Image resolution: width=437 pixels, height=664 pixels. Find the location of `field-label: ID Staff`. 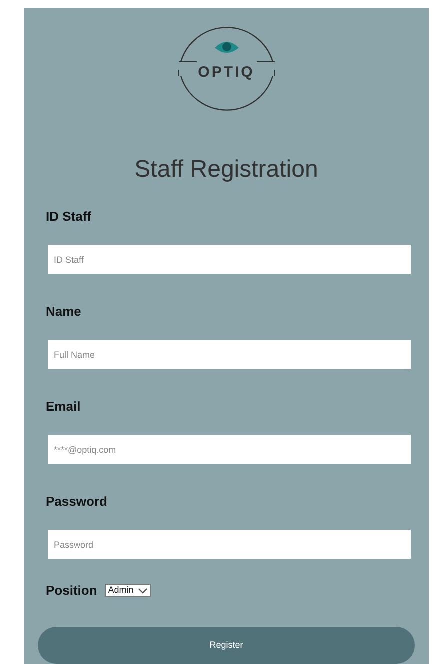

field-label: ID Staff is located at coordinates (69, 217).